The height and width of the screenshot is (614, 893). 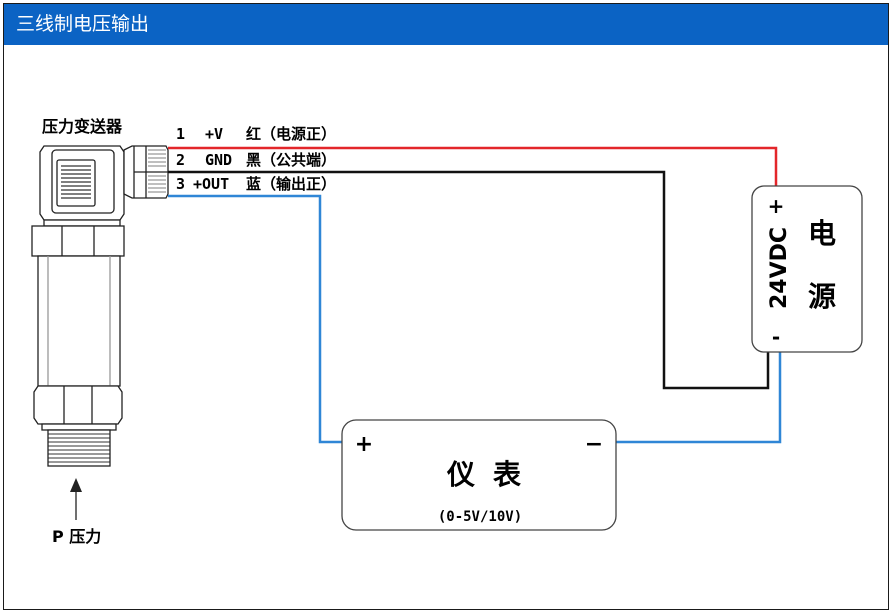 I want to click on svg-text: 2, so click(x=180, y=160).